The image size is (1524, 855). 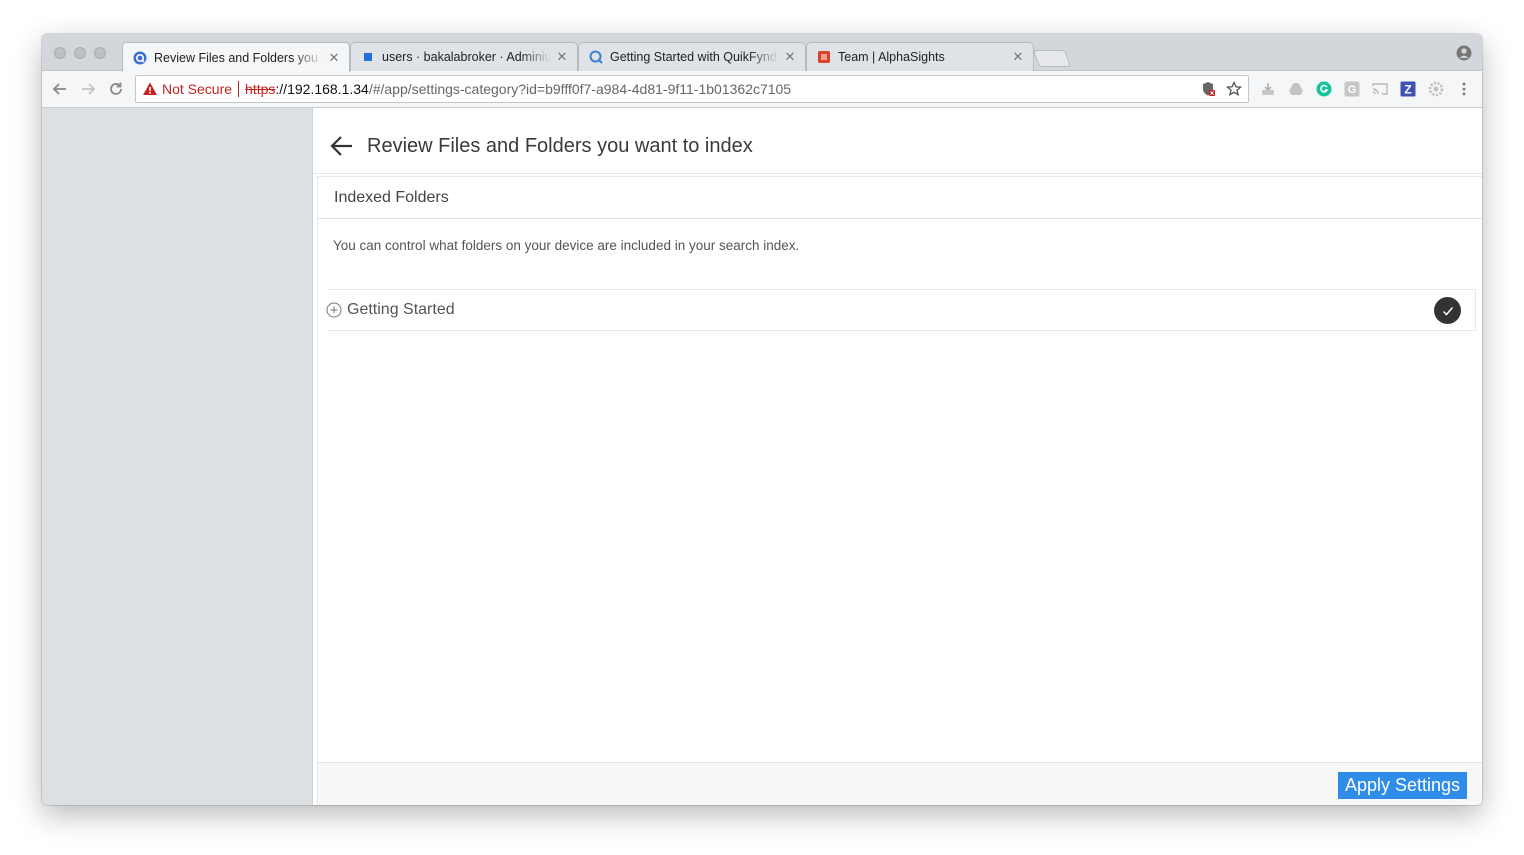 I want to click on forward-icon, so click(x=88, y=89).